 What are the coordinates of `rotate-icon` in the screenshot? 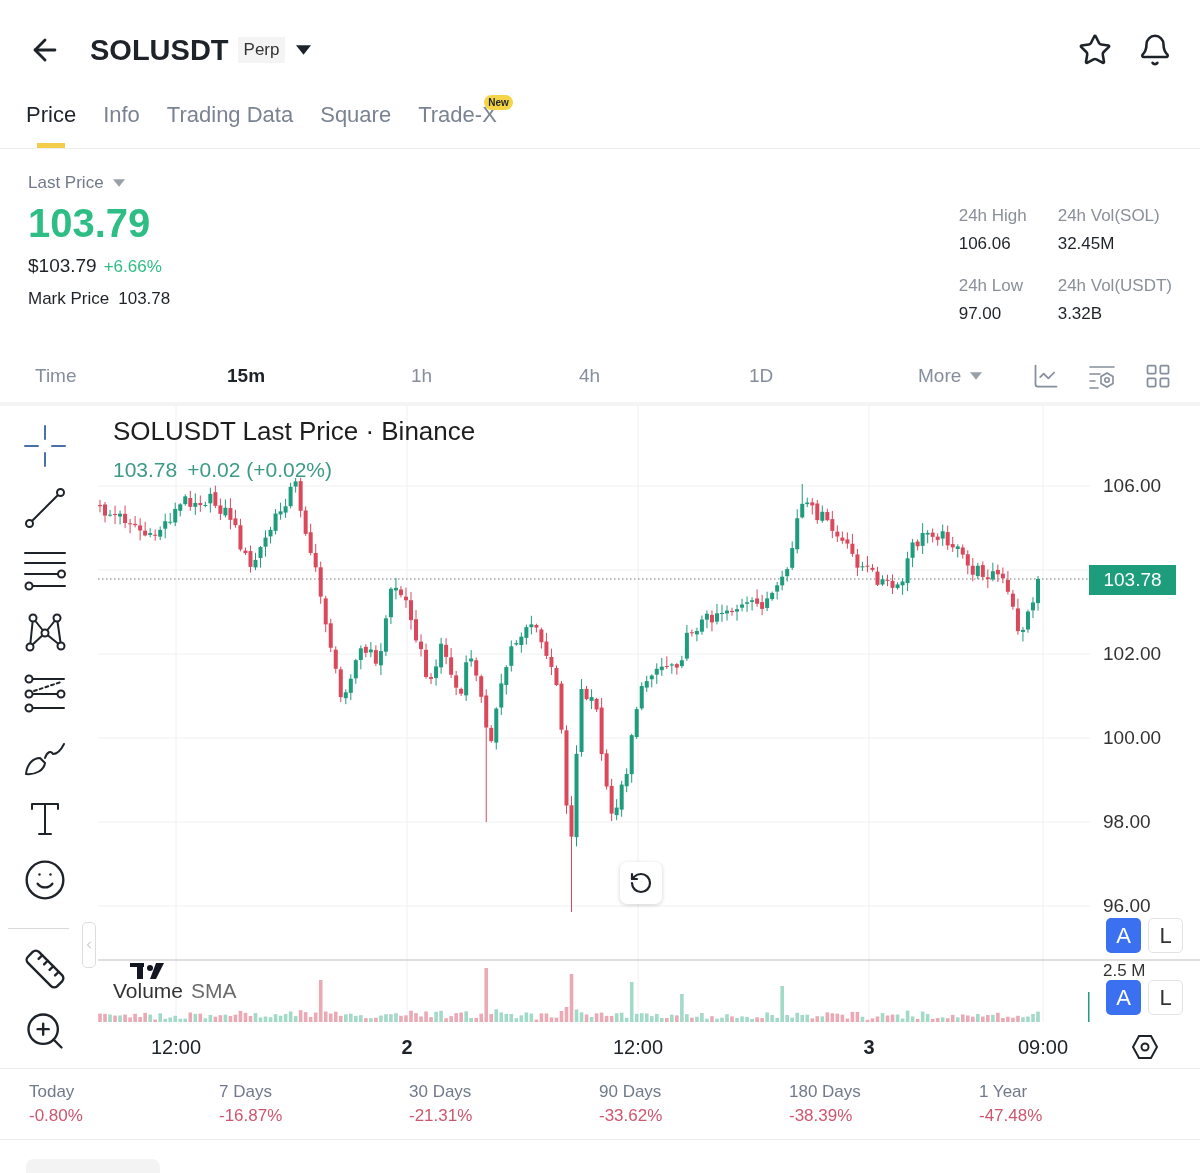 It's located at (641, 883).